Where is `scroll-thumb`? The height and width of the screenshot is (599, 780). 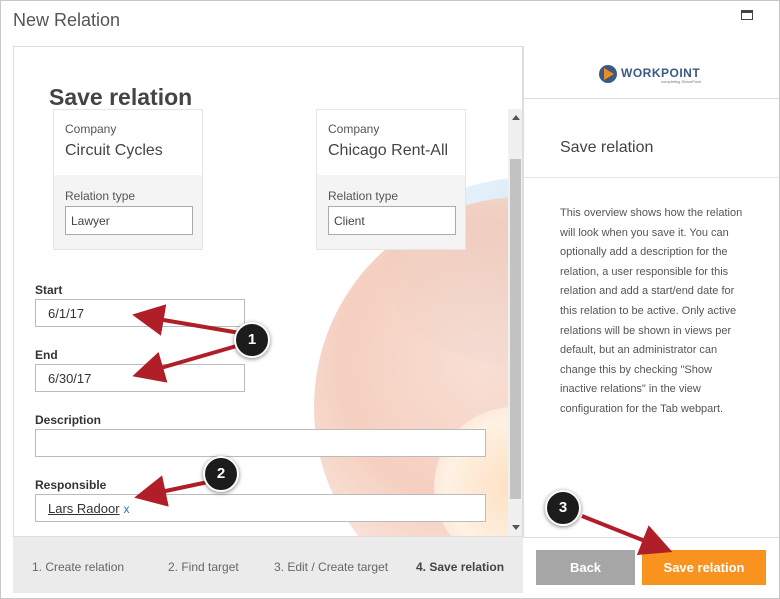 scroll-thumb is located at coordinates (515, 329).